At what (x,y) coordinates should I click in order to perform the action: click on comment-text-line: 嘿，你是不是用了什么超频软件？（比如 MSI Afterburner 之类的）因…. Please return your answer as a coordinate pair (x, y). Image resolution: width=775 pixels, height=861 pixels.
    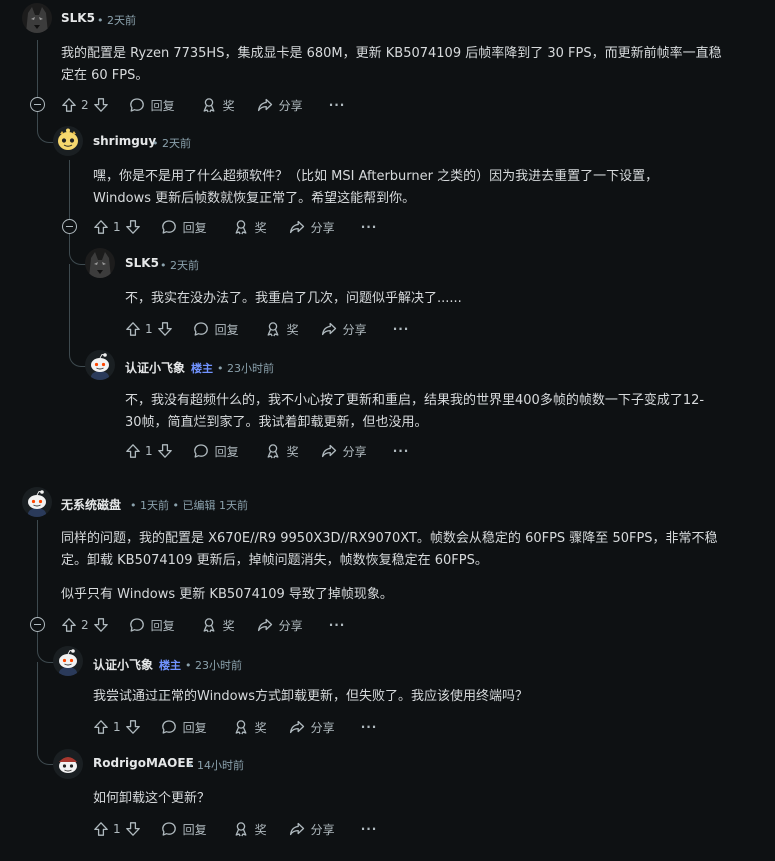
    Looking at the image, I should click on (376, 176).